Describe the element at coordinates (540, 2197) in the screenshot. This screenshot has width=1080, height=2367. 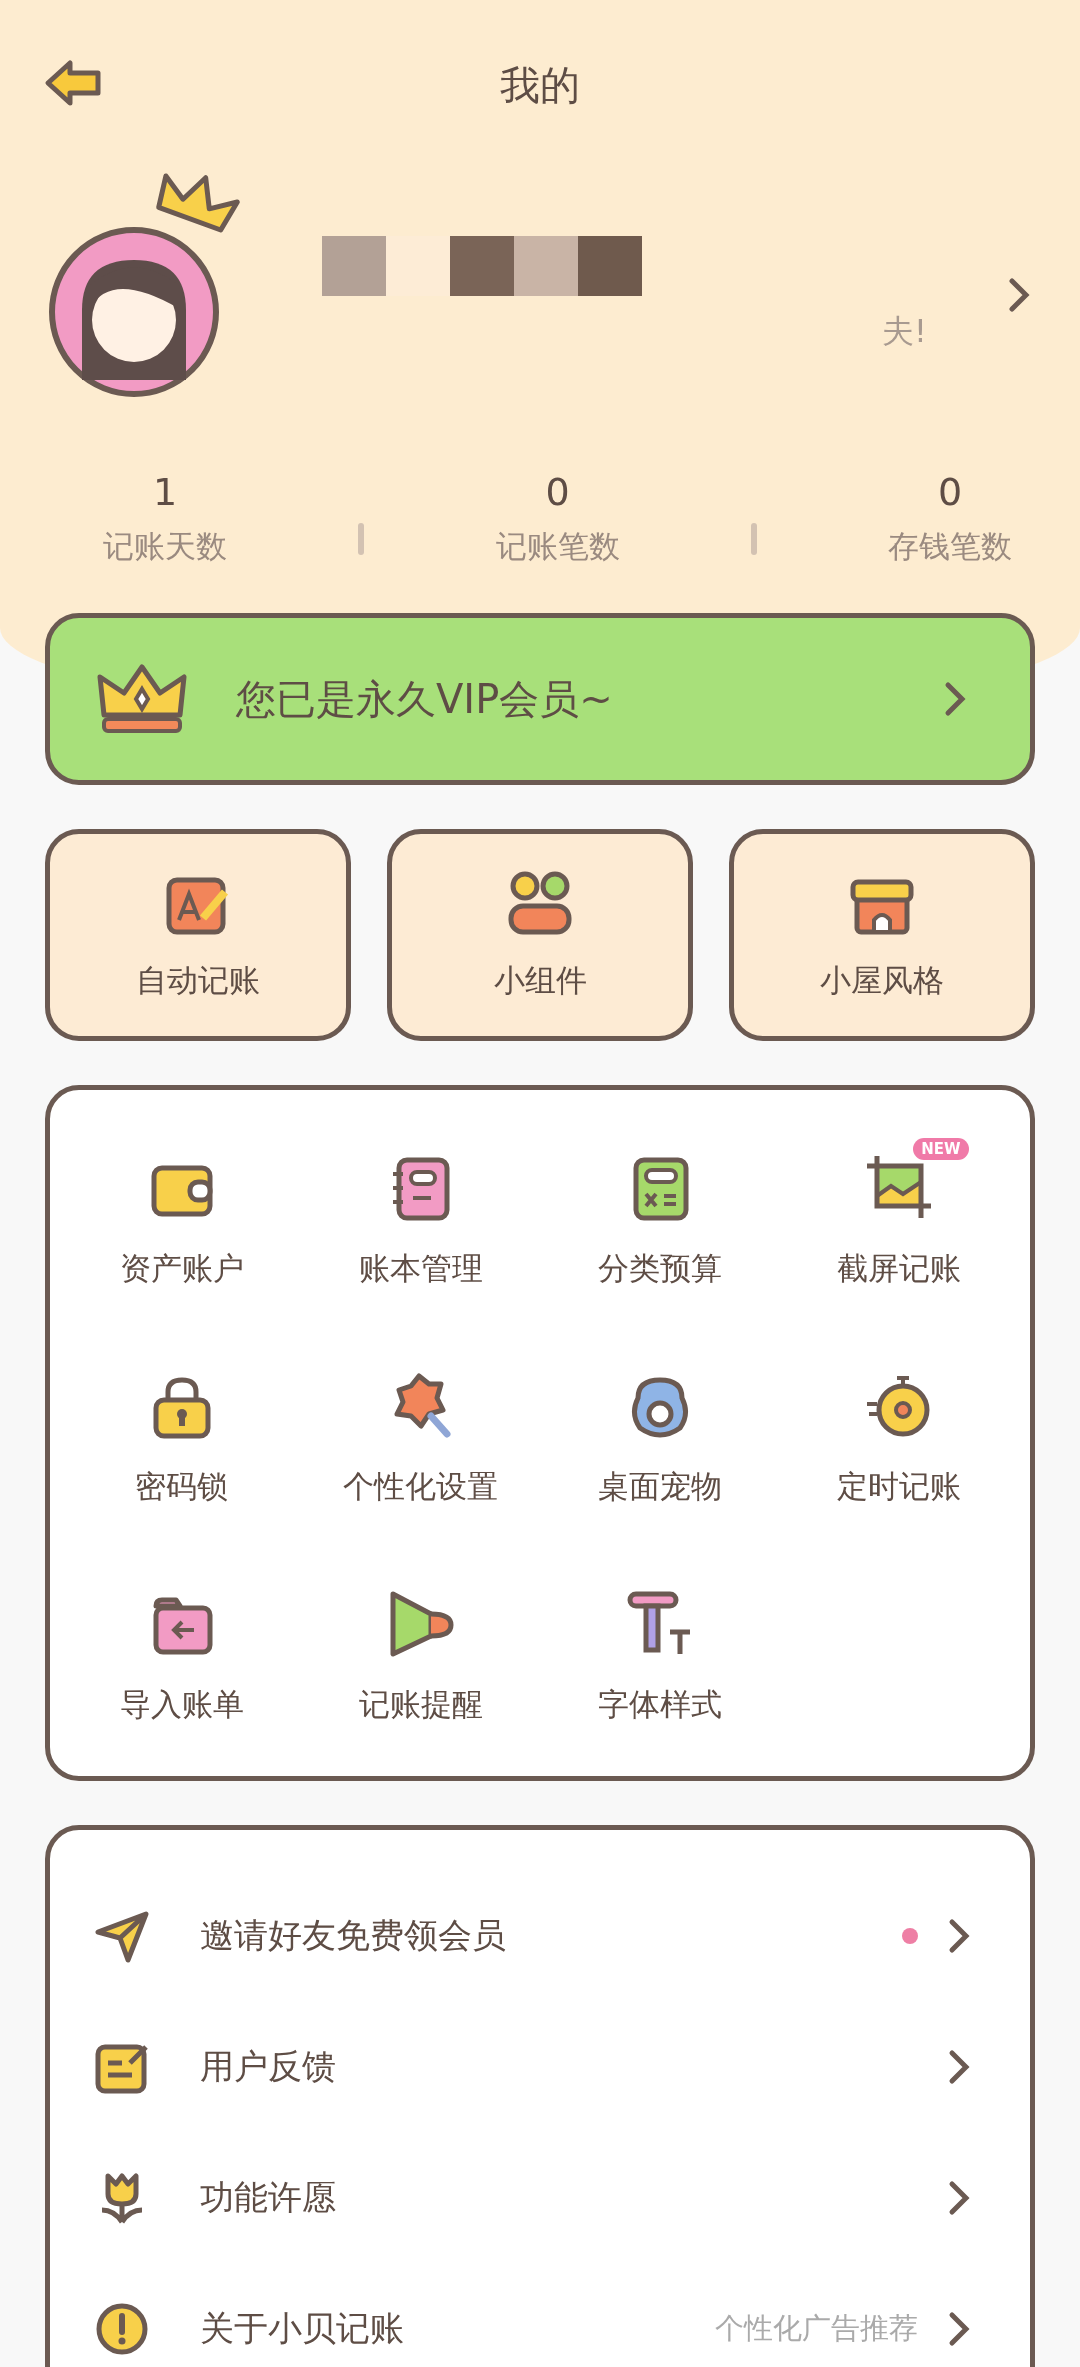
I see `menu-item: 功能许愿` at that location.